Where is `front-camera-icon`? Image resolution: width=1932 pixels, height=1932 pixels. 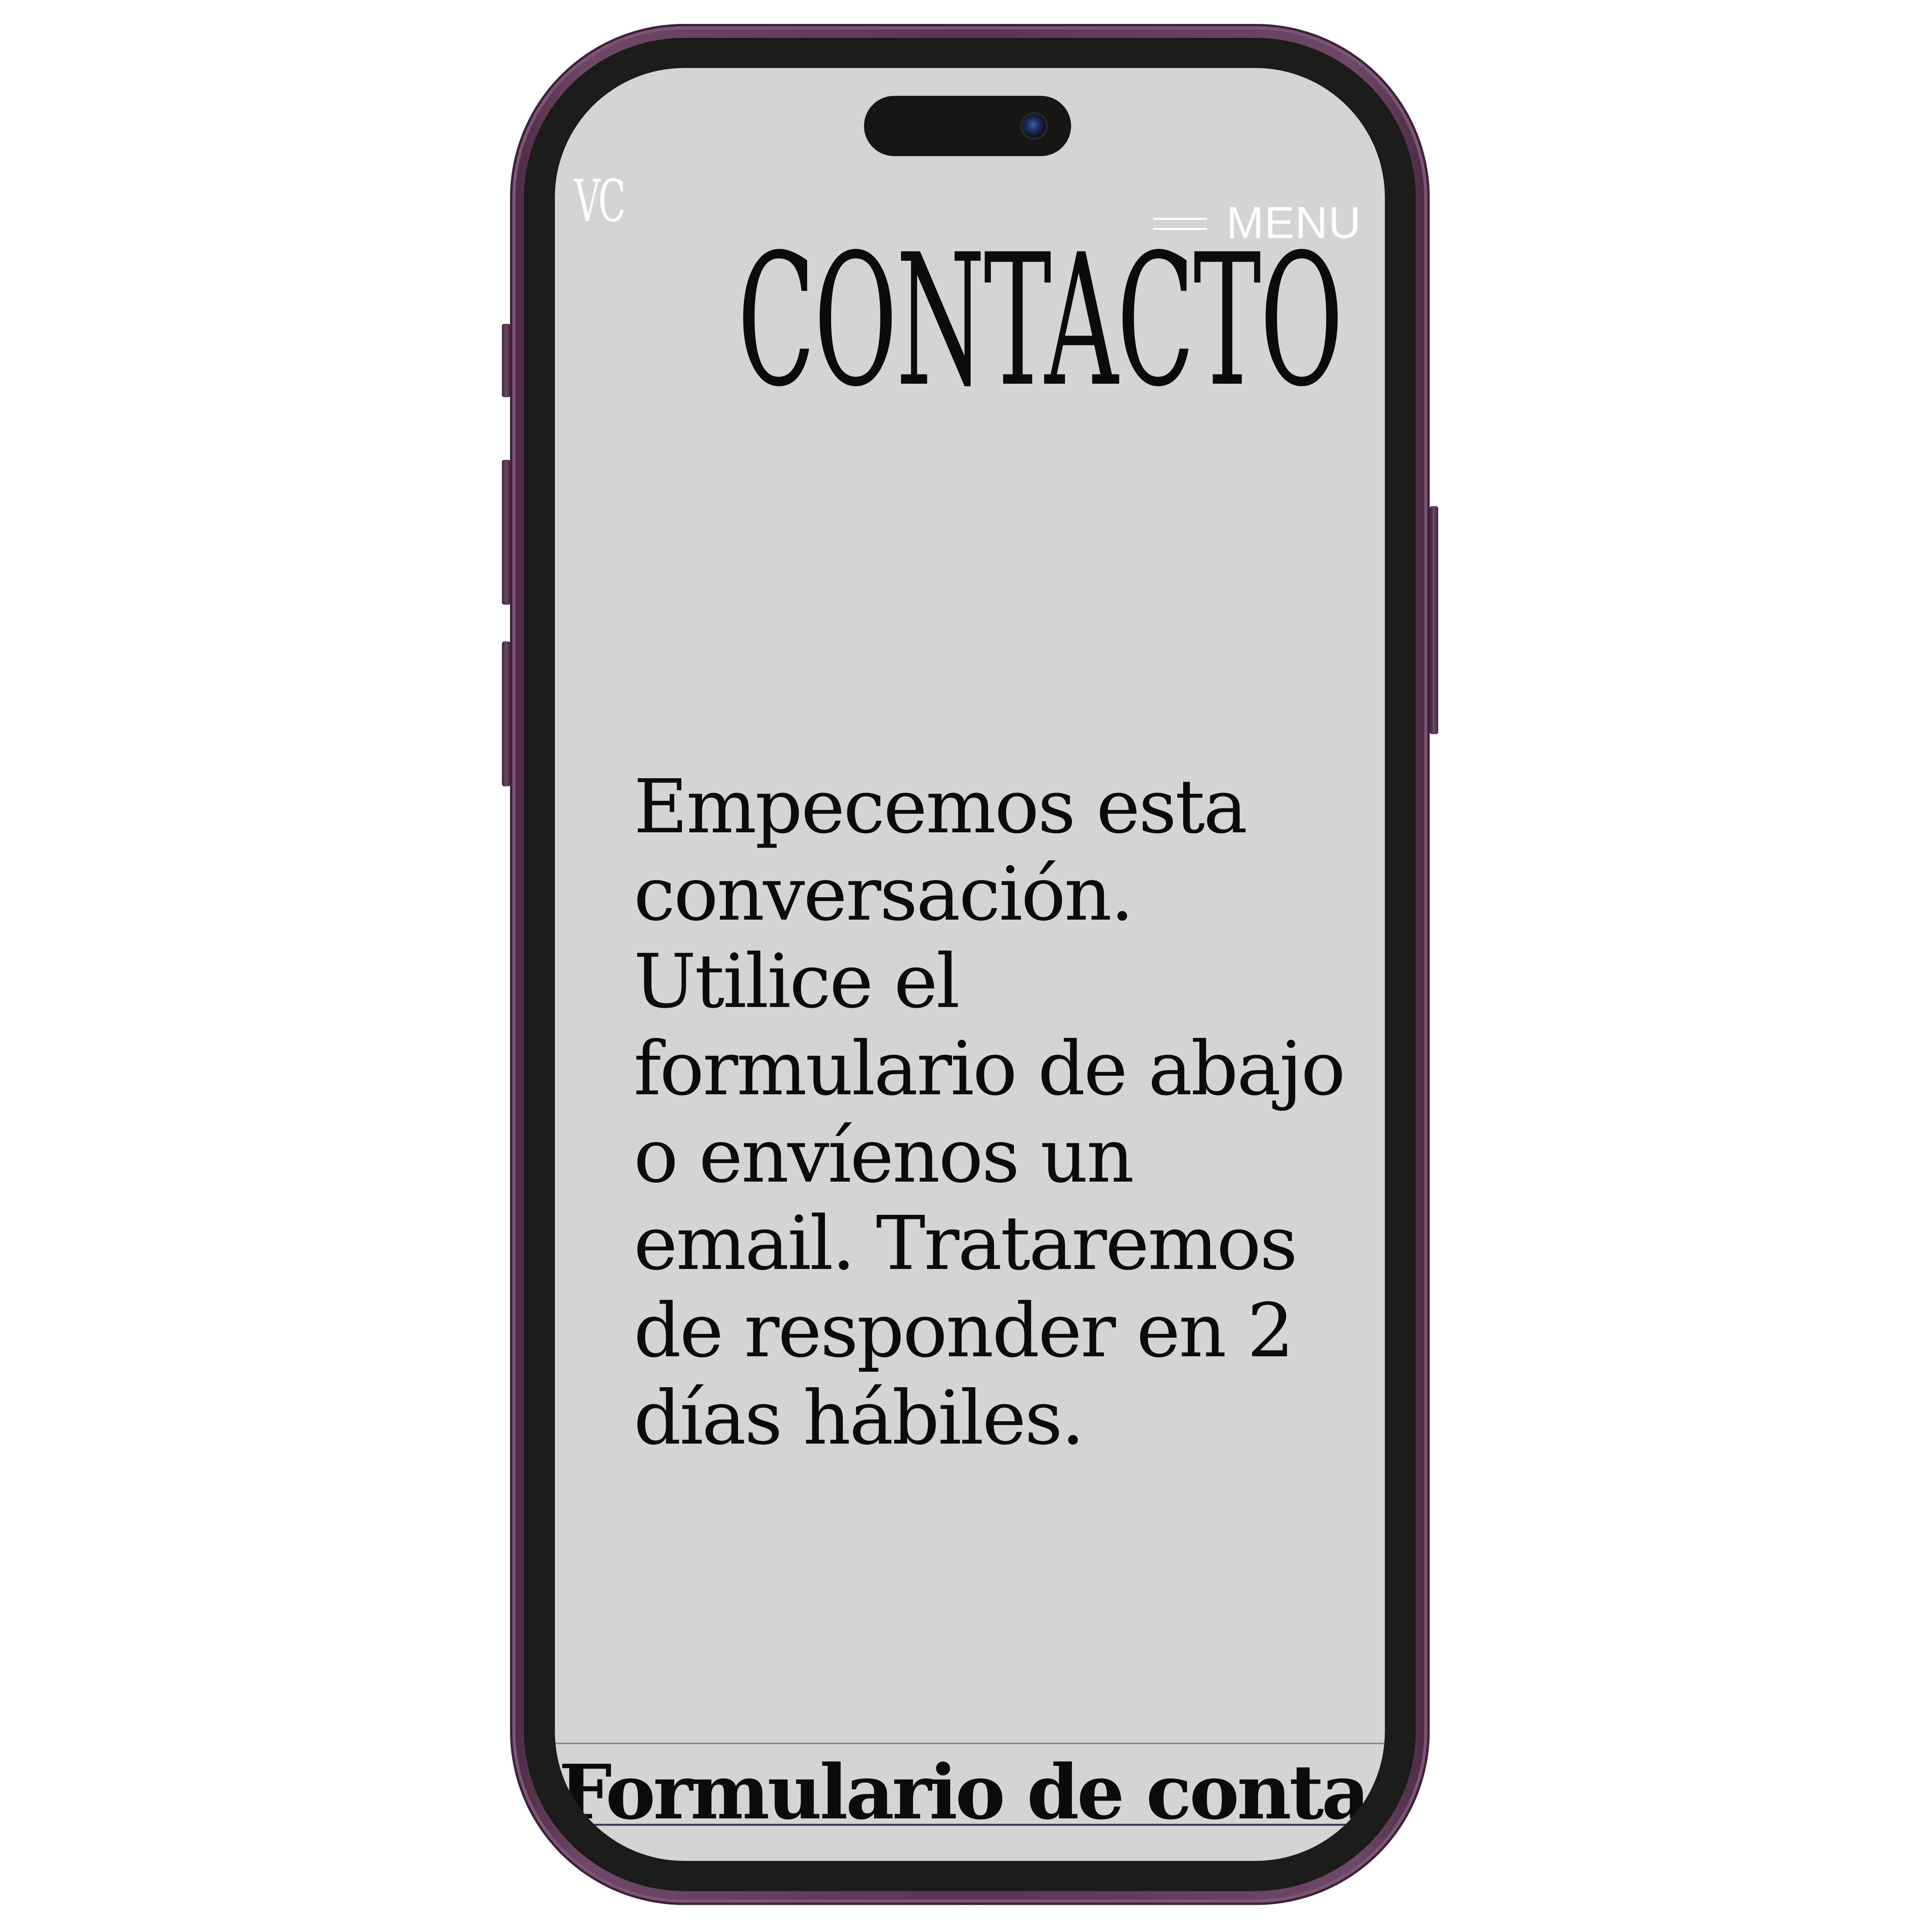 front-camera-icon is located at coordinates (1034, 126).